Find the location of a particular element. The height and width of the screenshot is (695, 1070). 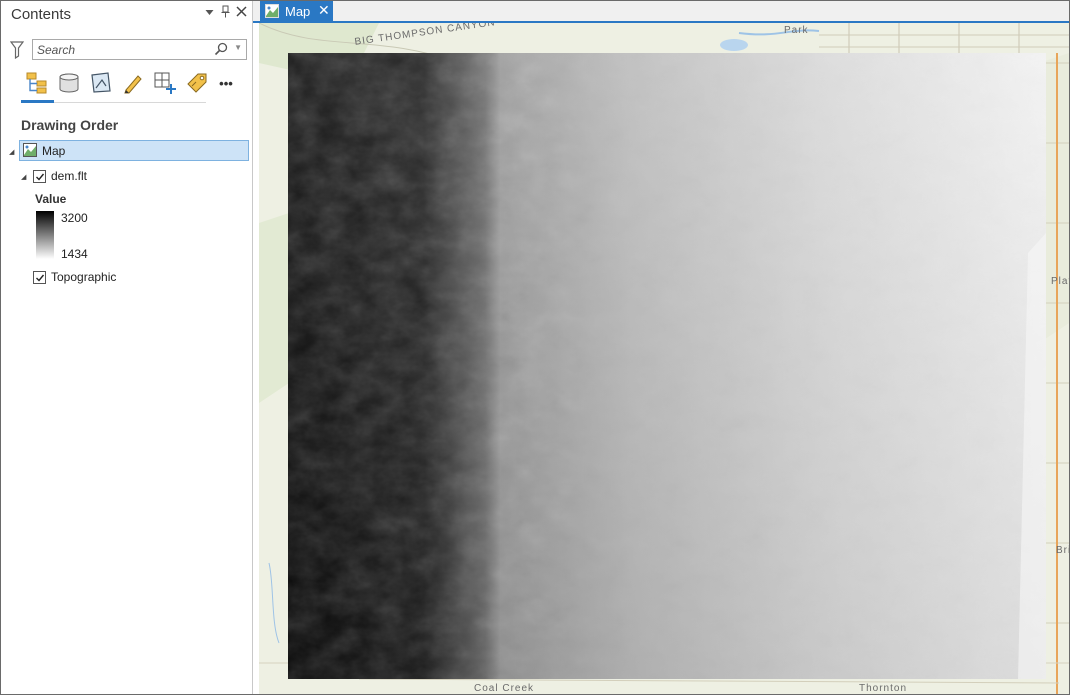

map-node-label: Map is located at coordinates (54, 151).